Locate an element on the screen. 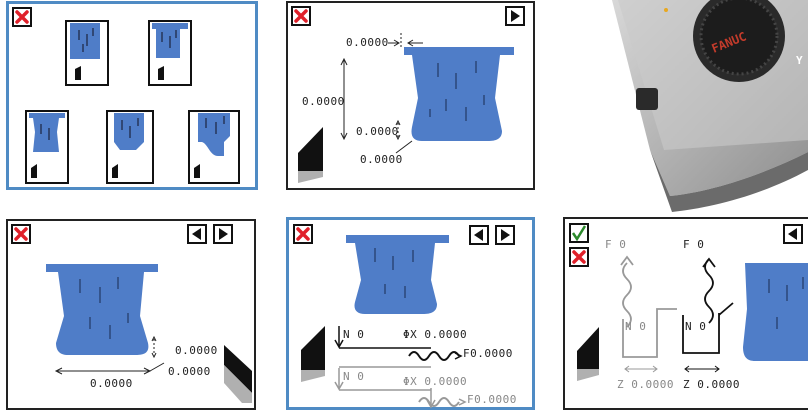 The width and height of the screenshot is (808, 413). machine-control-photo: FANUC Y is located at coordinates (710, 106).